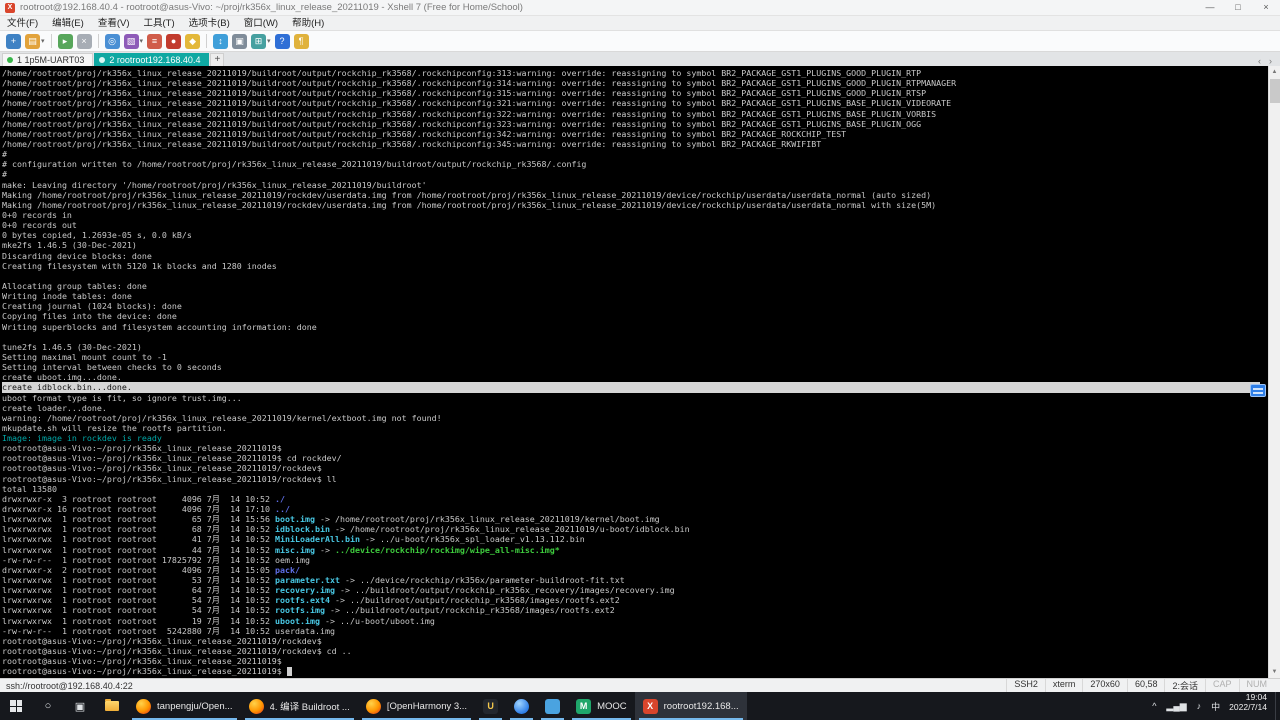 This screenshot has width=1280, height=720. I want to click on scrollbar-up-icon: ▲, so click(1274, 72).